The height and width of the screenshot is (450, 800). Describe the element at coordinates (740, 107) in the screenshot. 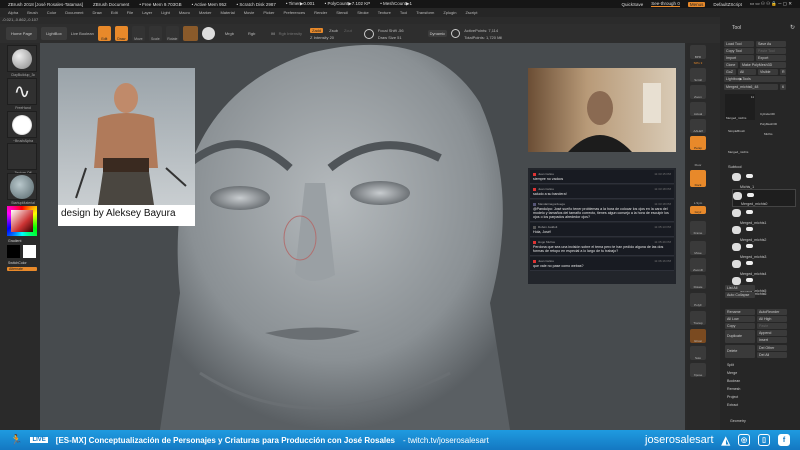

I see `tool-thumb-merged: 11 Merged_michis` at that location.